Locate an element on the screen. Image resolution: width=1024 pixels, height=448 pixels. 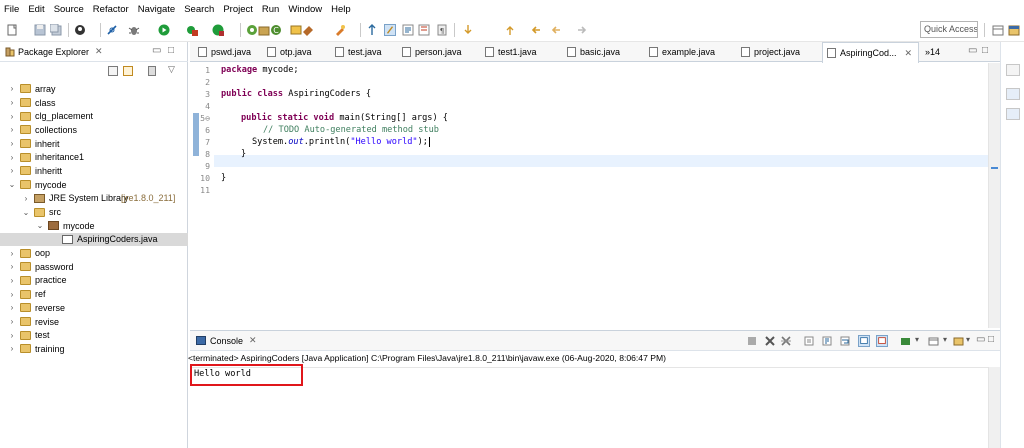
new-class-icon: C is located at coordinates (276, 30).